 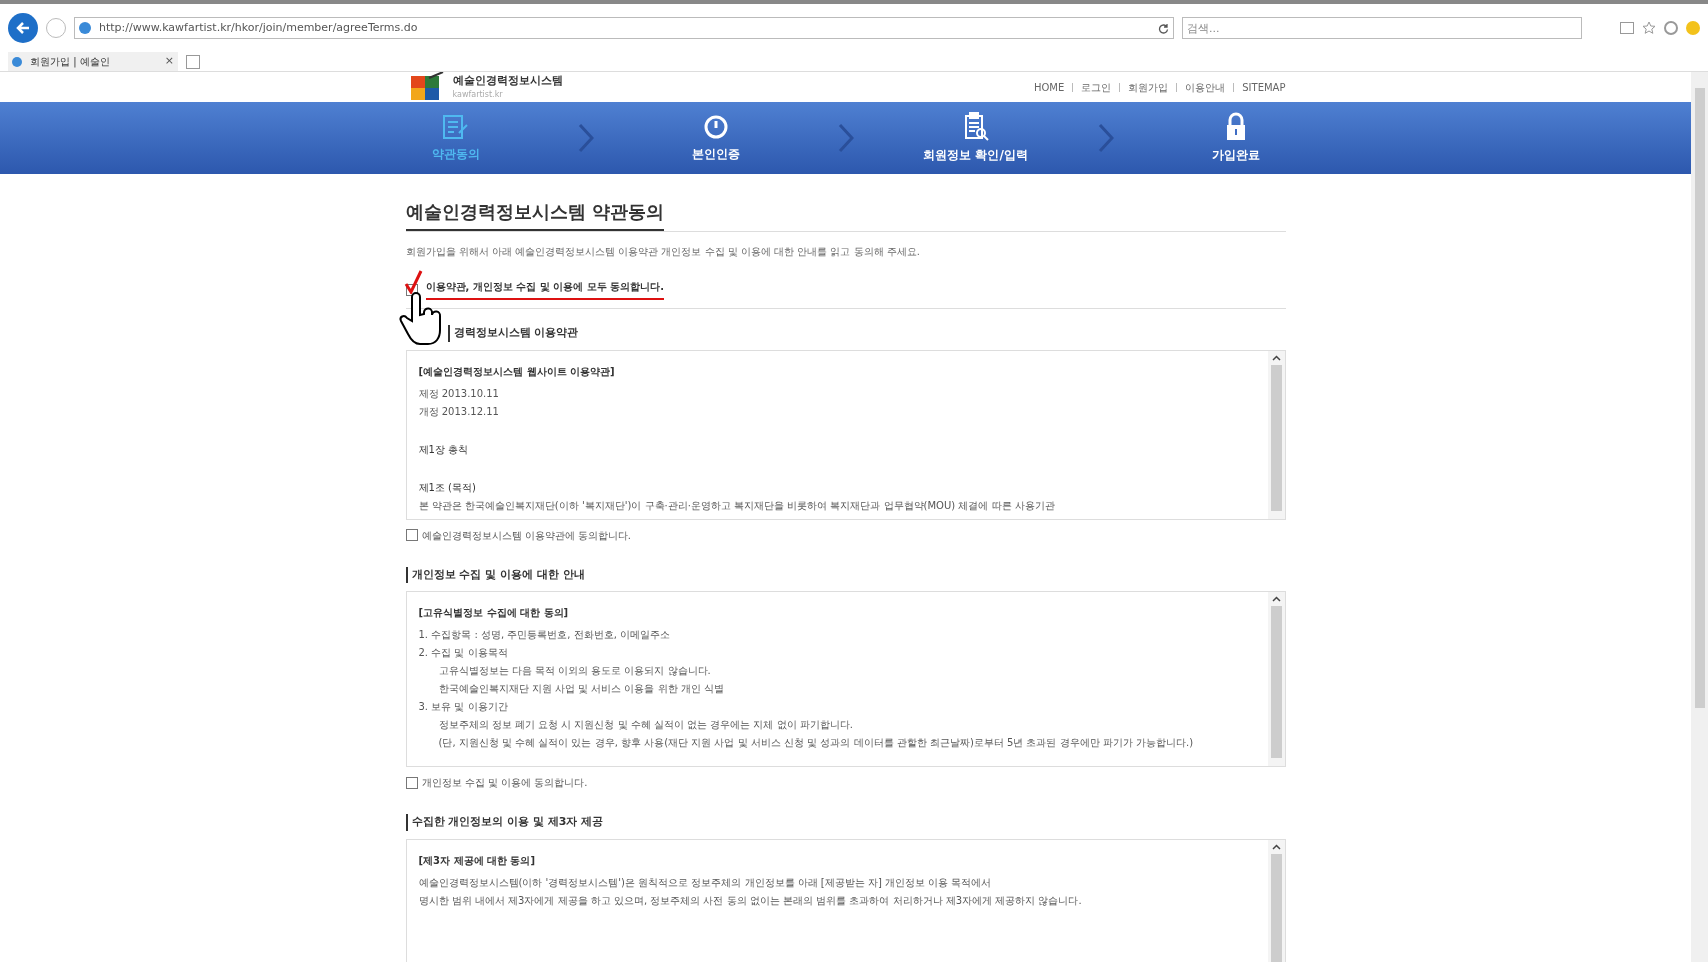 What do you see at coordinates (1235, 127) in the screenshot?
I see `lock-icon` at bounding box center [1235, 127].